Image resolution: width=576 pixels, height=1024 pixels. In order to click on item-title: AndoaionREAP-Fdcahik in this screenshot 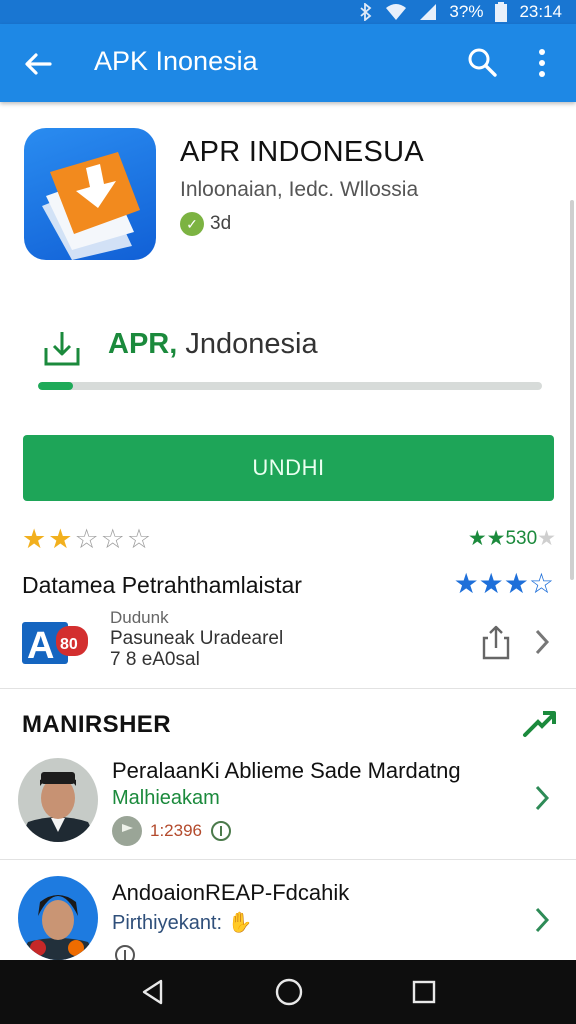, I will do `click(231, 892)`.